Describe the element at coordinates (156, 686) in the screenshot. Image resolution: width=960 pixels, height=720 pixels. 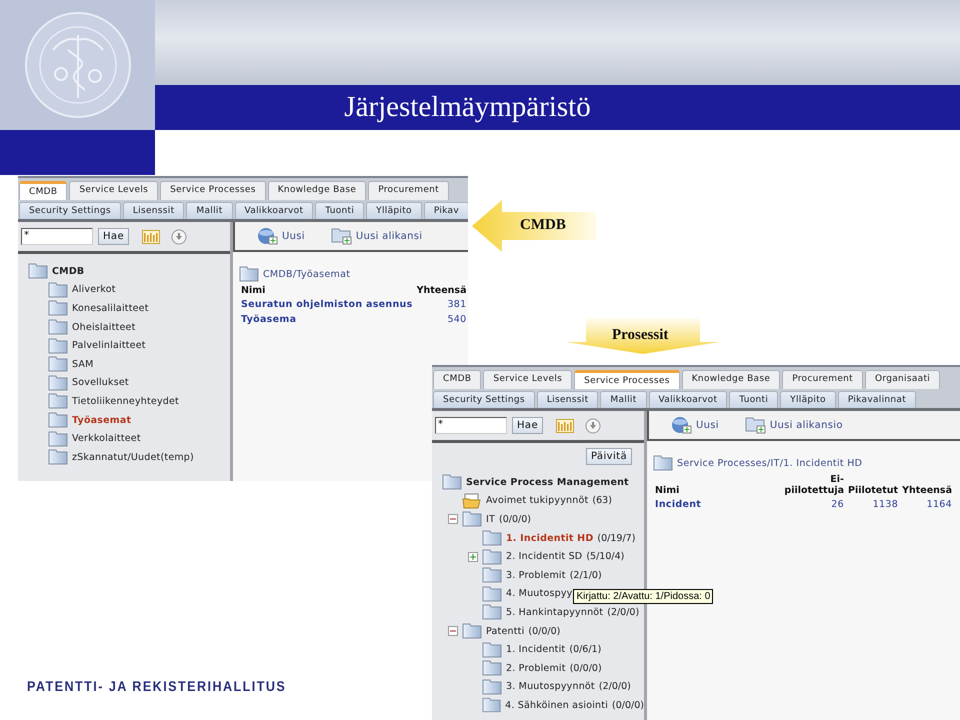
I see `footer-wordmark: PATENTTI- JA REKISTERIHALLITUS` at that location.